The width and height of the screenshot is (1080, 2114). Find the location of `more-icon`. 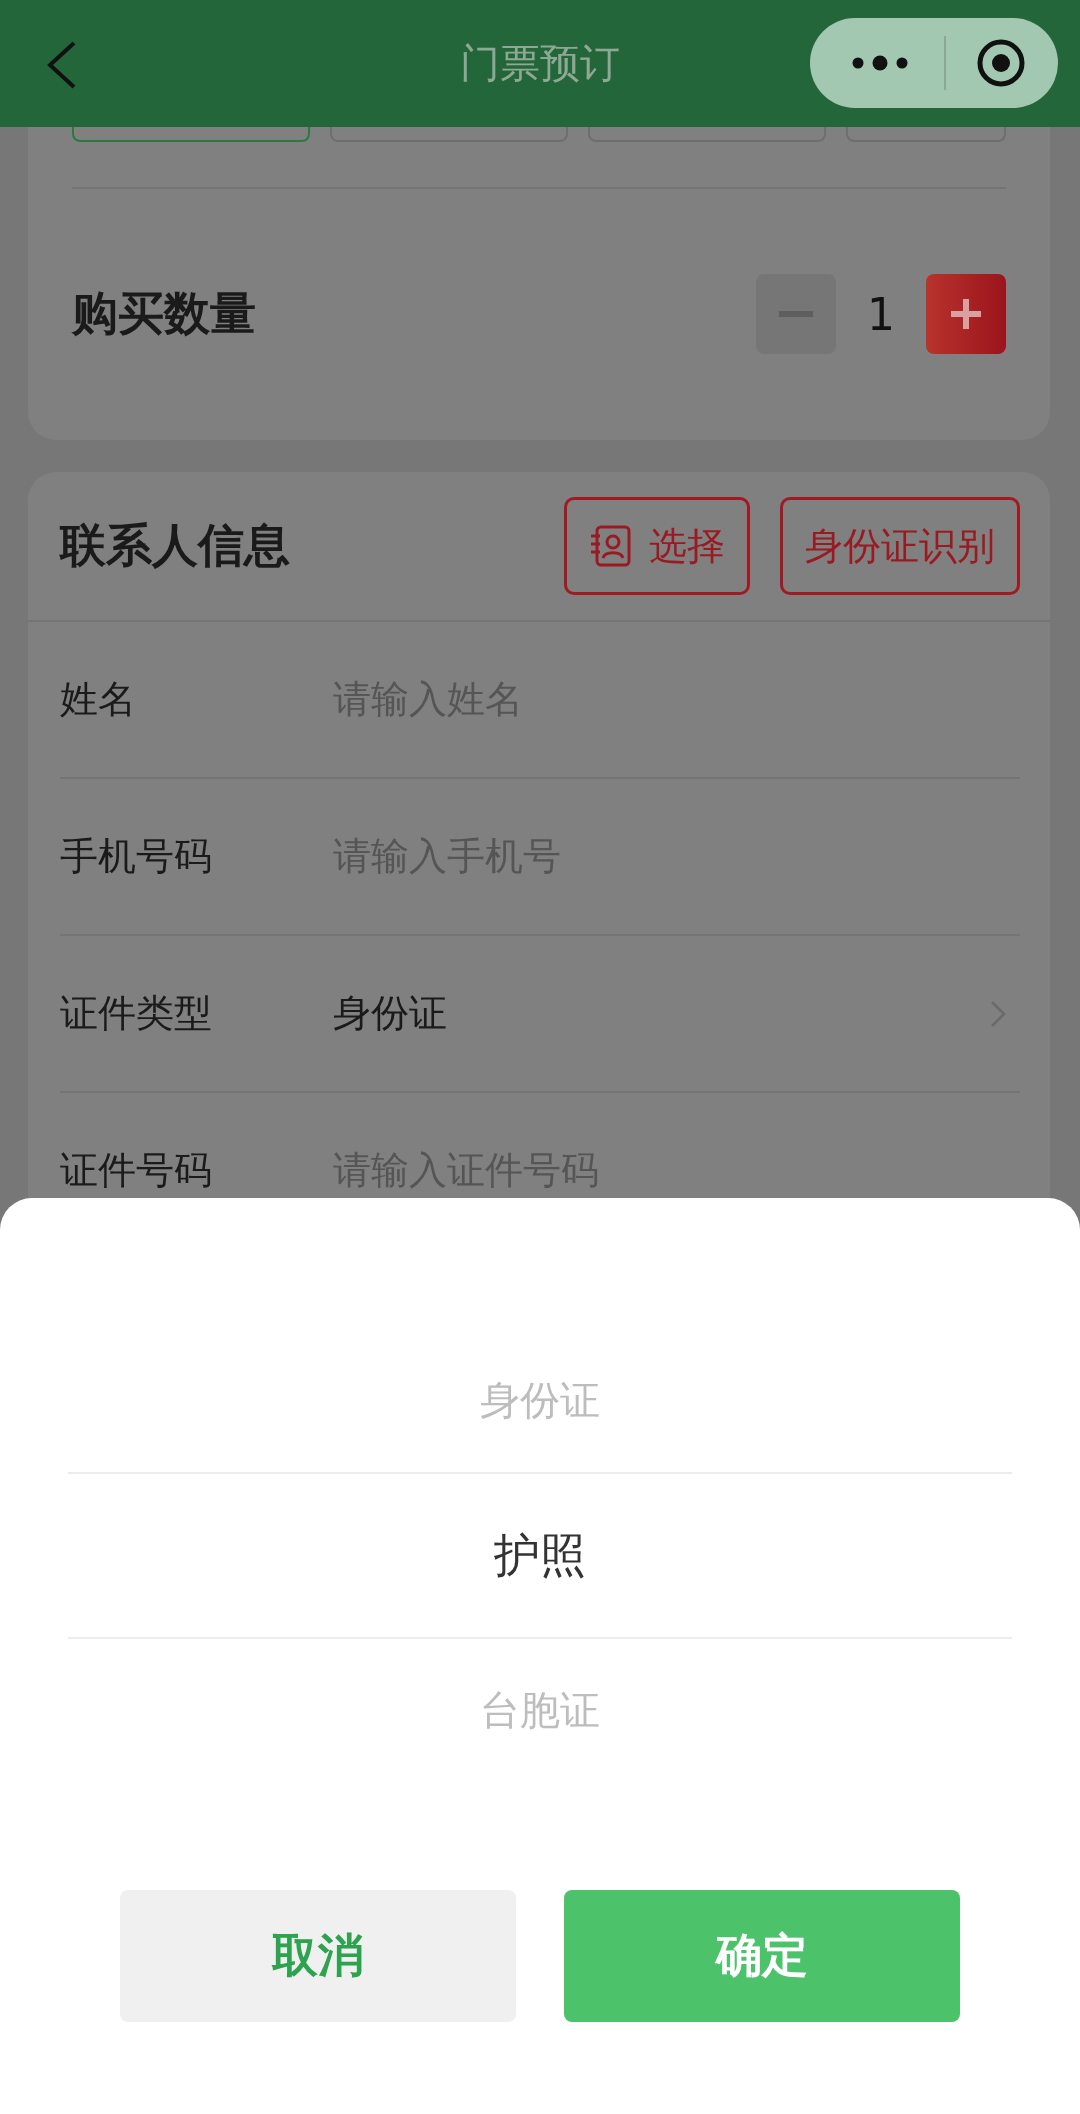

more-icon is located at coordinates (880, 63).